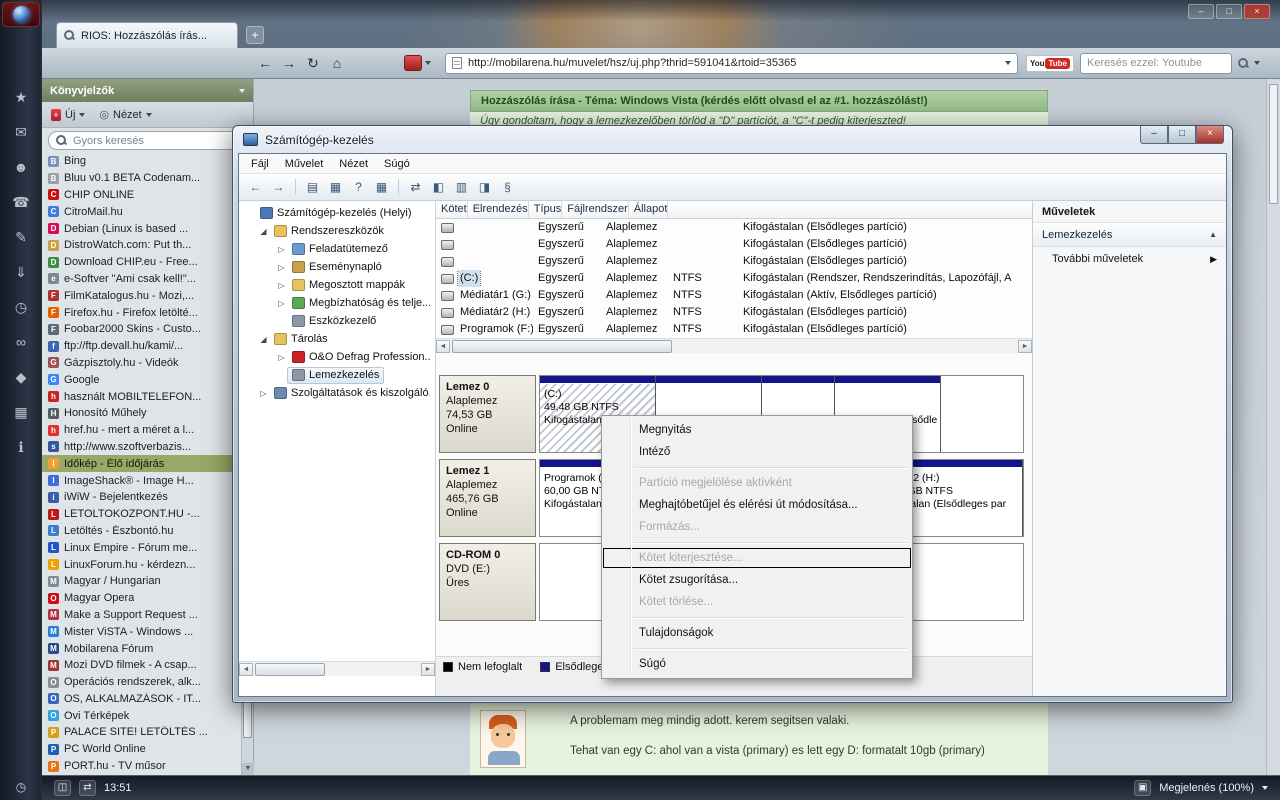 This screenshot has width=1280, height=800. Describe the element at coordinates (337, 668) in the screenshot. I see `tree-horizontal-scrollbar: ◄ ►` at that location.